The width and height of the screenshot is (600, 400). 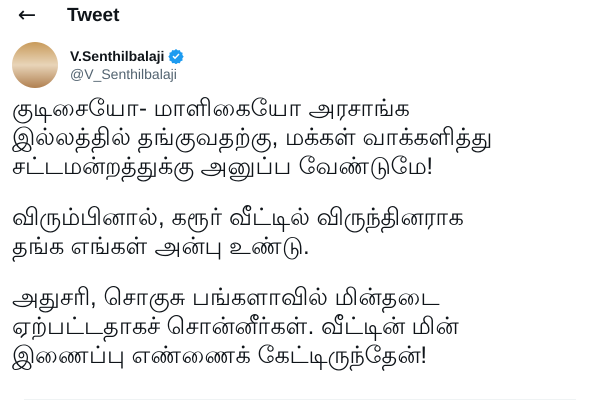 I want to click on author-name: V.Senthilbalaji, so click(x=117, y=56).